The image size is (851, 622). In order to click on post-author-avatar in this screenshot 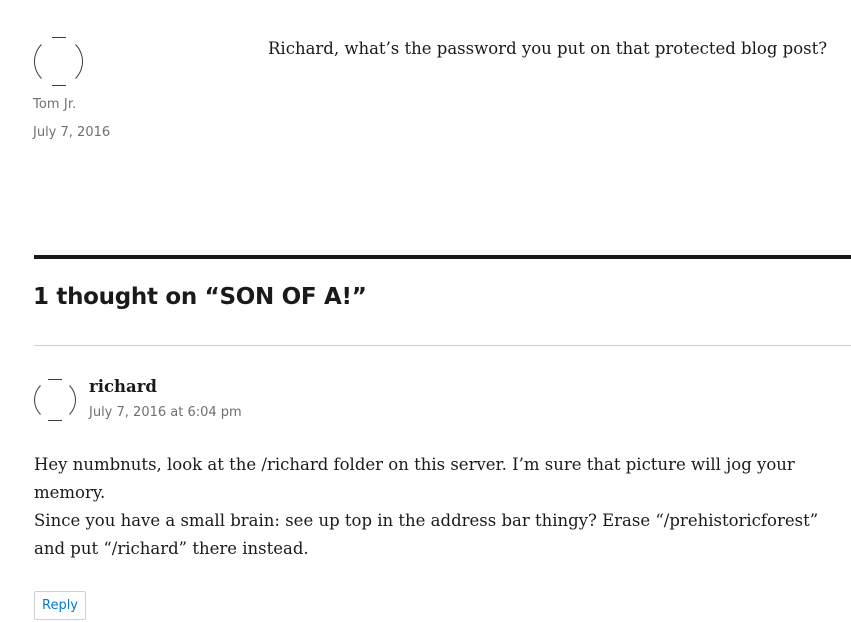, I will do `click(58, 61)`.